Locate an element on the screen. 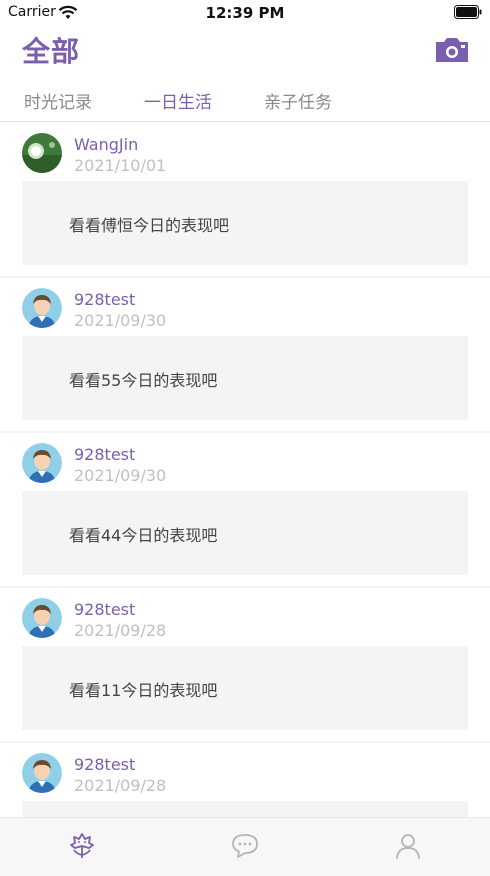 The height and width of the screenshot is (876, 490). post-card: 看看44今日的表现吧 is located at coordinates (245, 533).